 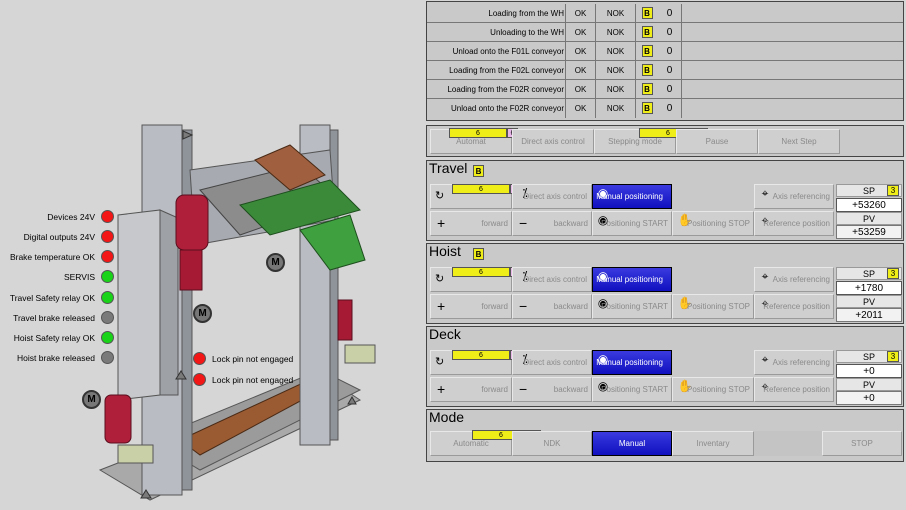 I want to click on reset-icon: ↻, so click(x=440, y=279).